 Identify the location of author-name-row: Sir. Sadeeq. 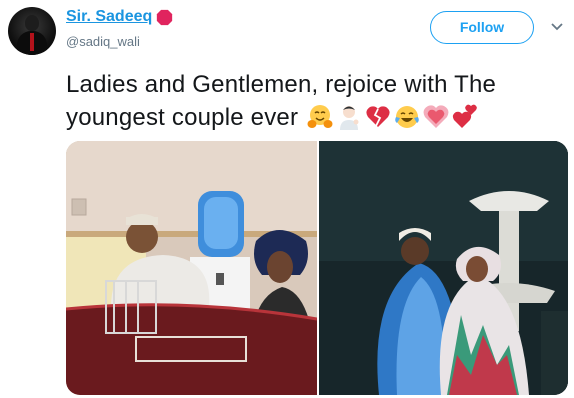
(119, 17).